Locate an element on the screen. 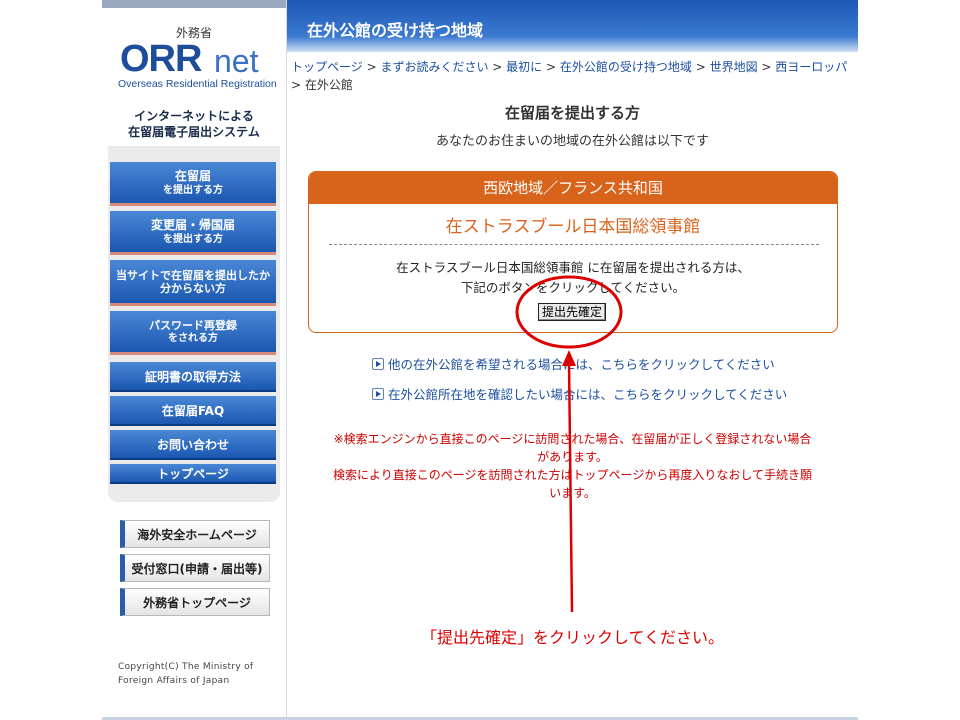 The width and height of the screenshot is (960, 720). logo-subtitle: Overseas Residential Registration is located at coordinates (197, 84).